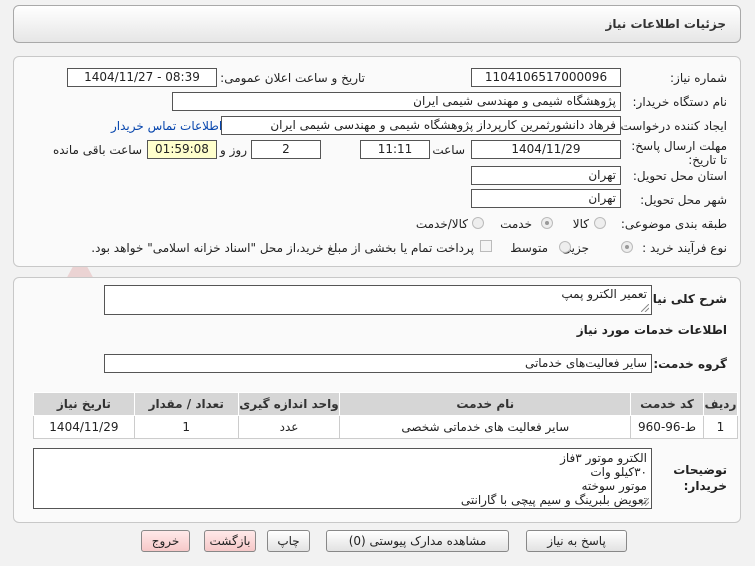 Image resolution: width=755 pixels, height=566 pixels. Describe the element at coordinates (618, 472) in the screenshot. I see `buyer-notes-line: ۳۰کیلو وات` at that location.